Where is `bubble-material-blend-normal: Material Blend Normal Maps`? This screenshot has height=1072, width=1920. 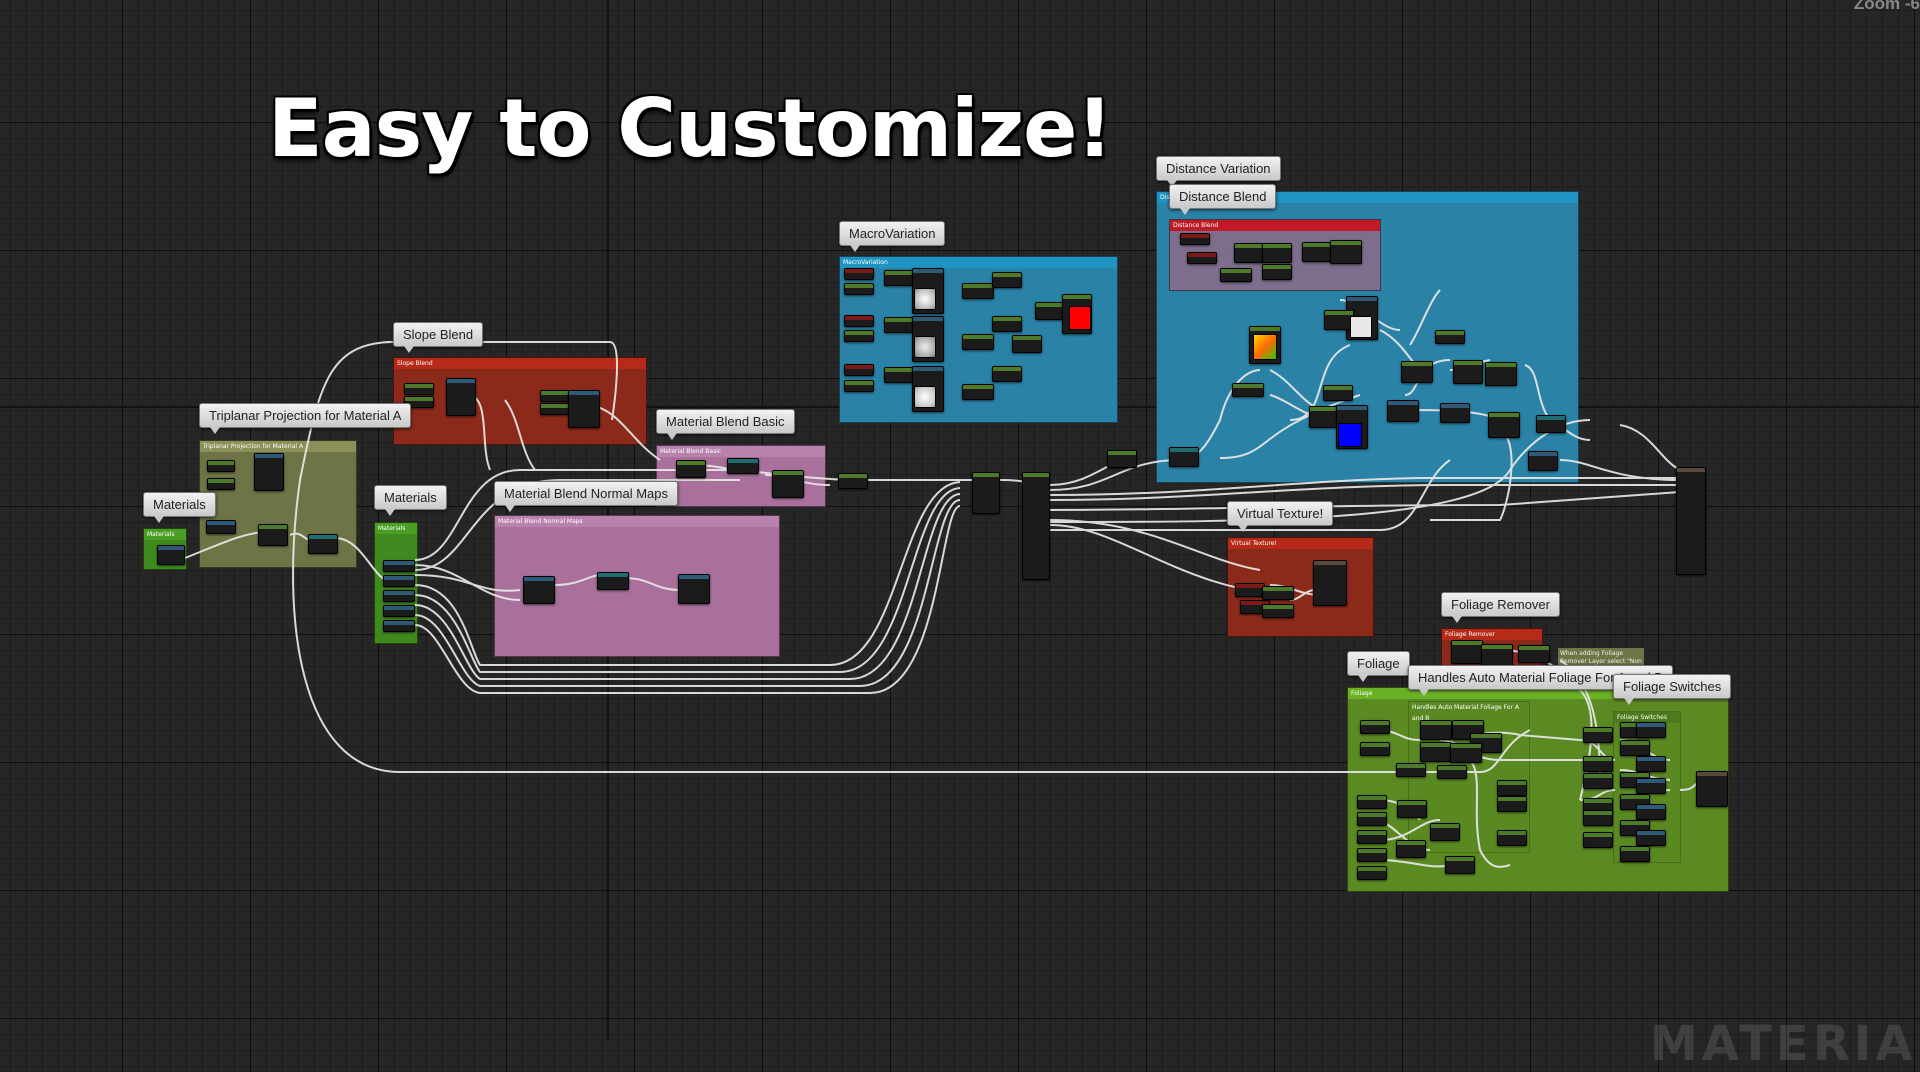
bubble-material-blend-normal: Material Blend Normal Maps is located at coordinates (586, 496).